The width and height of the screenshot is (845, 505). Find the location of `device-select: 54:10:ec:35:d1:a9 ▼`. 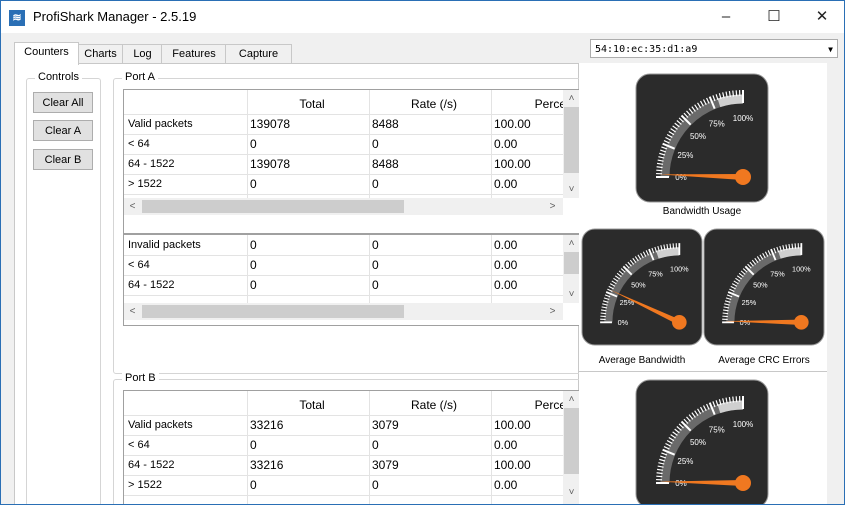

device-select: 54:10:ec:35:d1:a9 ▼ is located at coordinates (714, 48).